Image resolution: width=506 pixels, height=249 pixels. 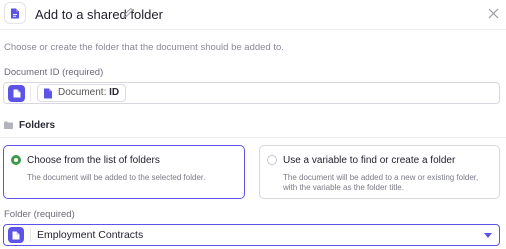 What do you see at coordinates (114, 92) in the screenshot?
I see `chip-value: ID` at bounding box center [114, 92].